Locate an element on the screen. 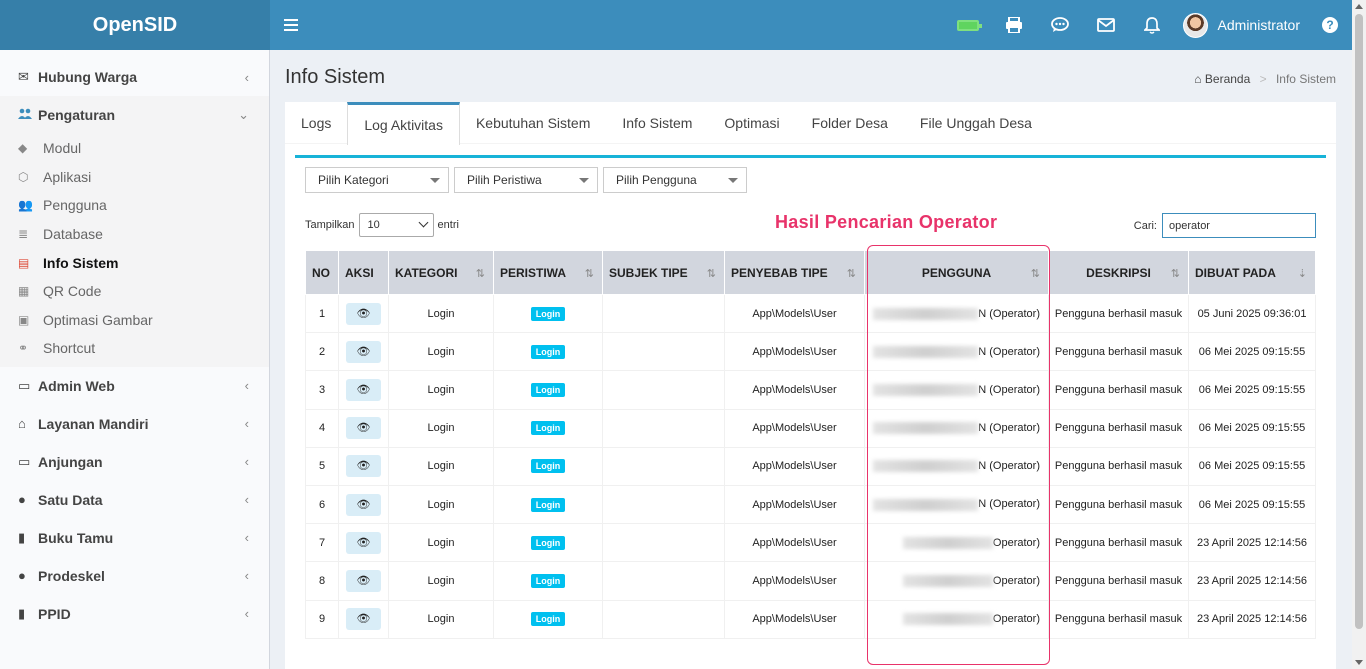 This screenshot has width=1366, height=669. page-length-select: 10 is located at coordinates (396, 225).